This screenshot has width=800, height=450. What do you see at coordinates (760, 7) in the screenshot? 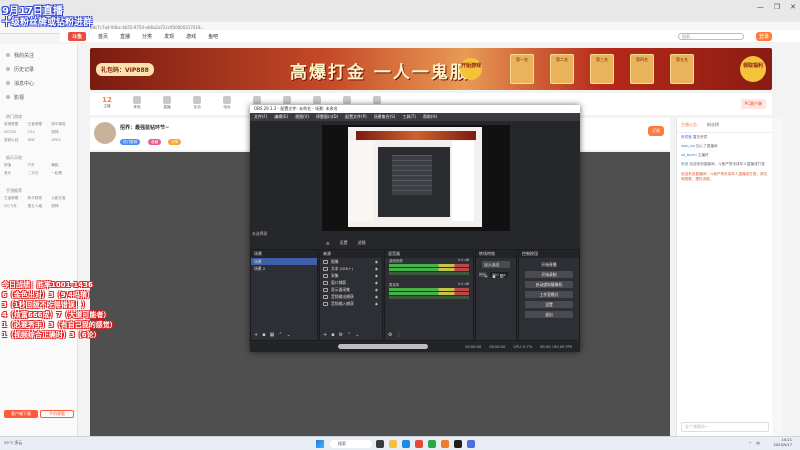
I see `minimize-icon: —` at bounding box center [760, 7].